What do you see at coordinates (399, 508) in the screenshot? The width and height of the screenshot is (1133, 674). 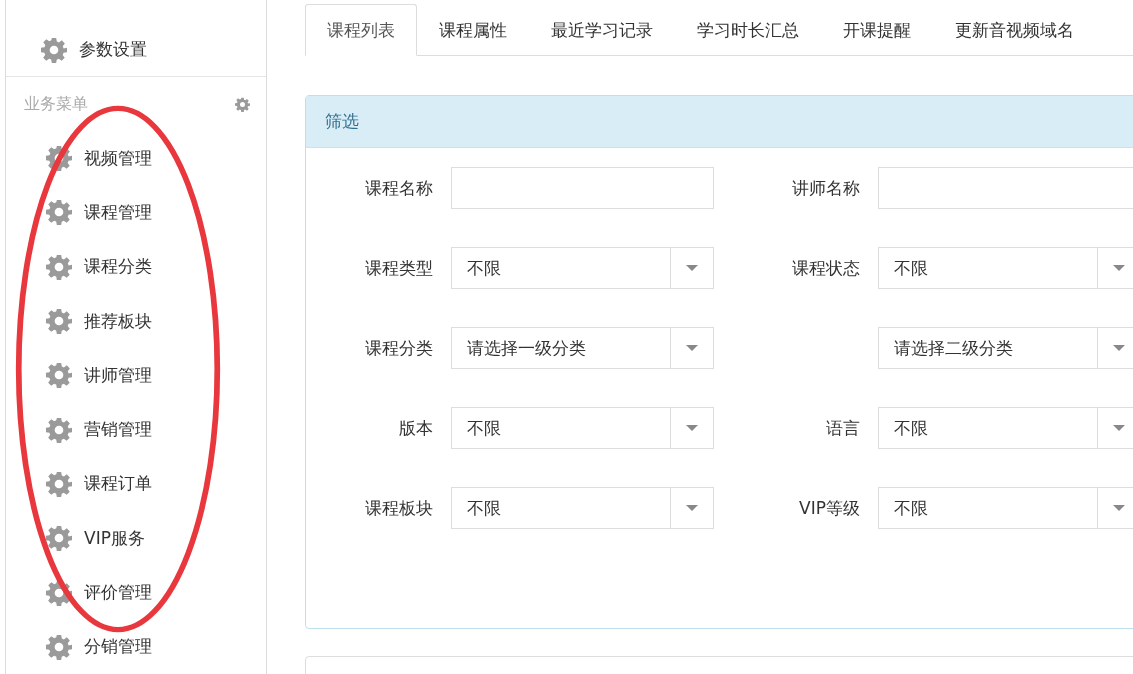 I see `field-label: 课程板块` at bounding box center [399, 508].